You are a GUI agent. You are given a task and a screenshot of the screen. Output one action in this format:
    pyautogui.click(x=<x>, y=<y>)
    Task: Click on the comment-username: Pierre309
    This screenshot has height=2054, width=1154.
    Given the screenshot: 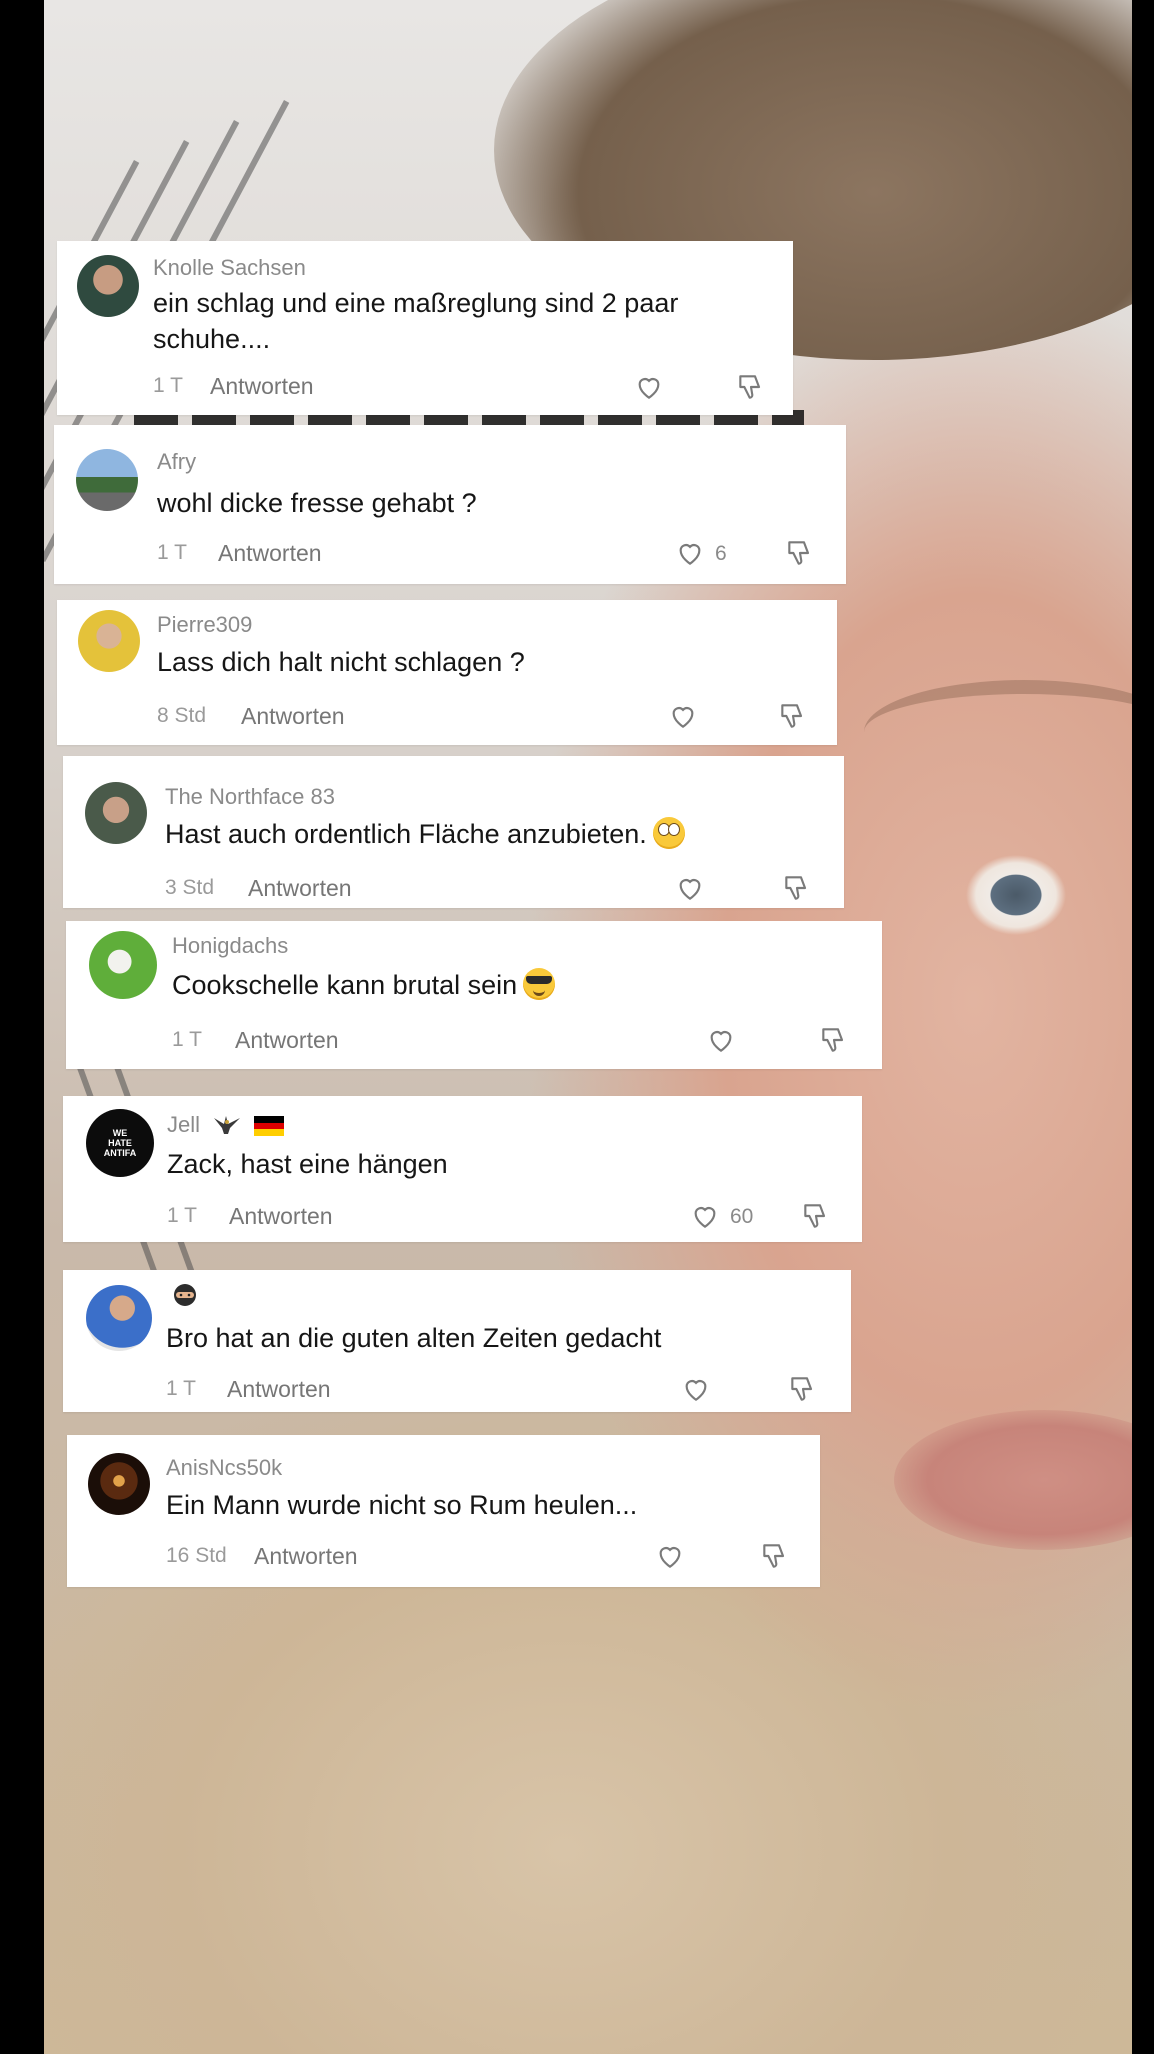 What is the action you would take?
    pyautogui.click(x=204, y=625)
    